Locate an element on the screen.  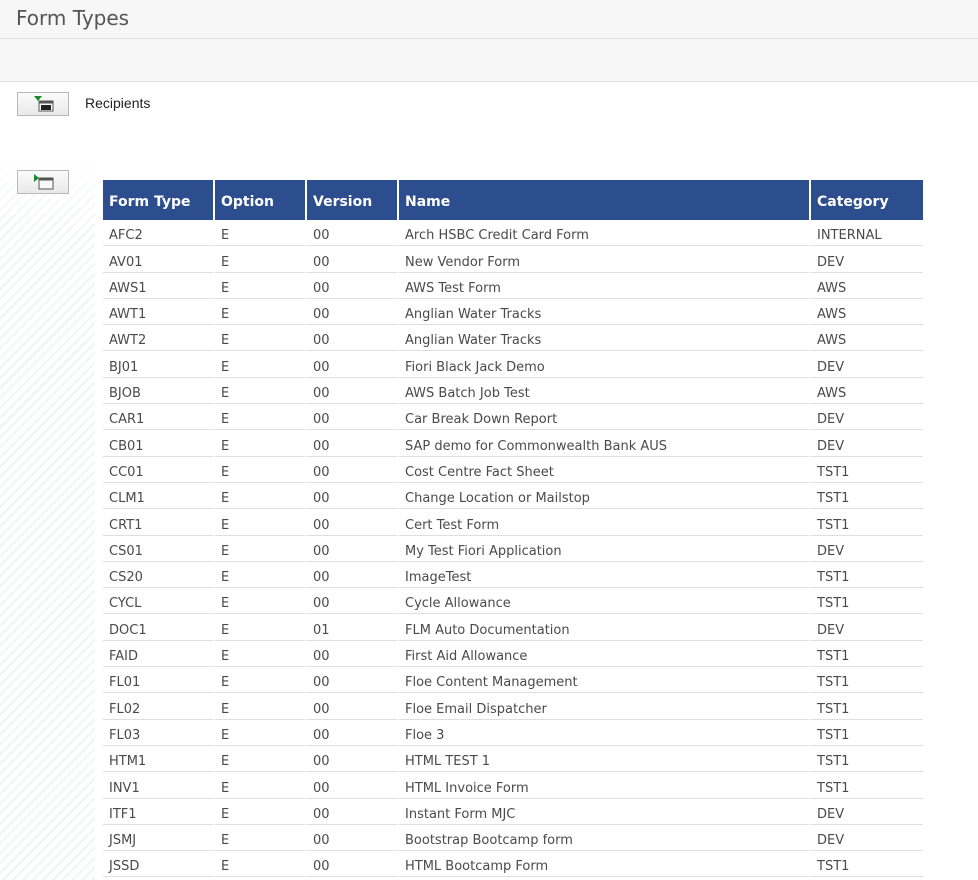
table-row: CS01 E 00 My Test Fiori Application DEV is located at coordinates (513, 548).